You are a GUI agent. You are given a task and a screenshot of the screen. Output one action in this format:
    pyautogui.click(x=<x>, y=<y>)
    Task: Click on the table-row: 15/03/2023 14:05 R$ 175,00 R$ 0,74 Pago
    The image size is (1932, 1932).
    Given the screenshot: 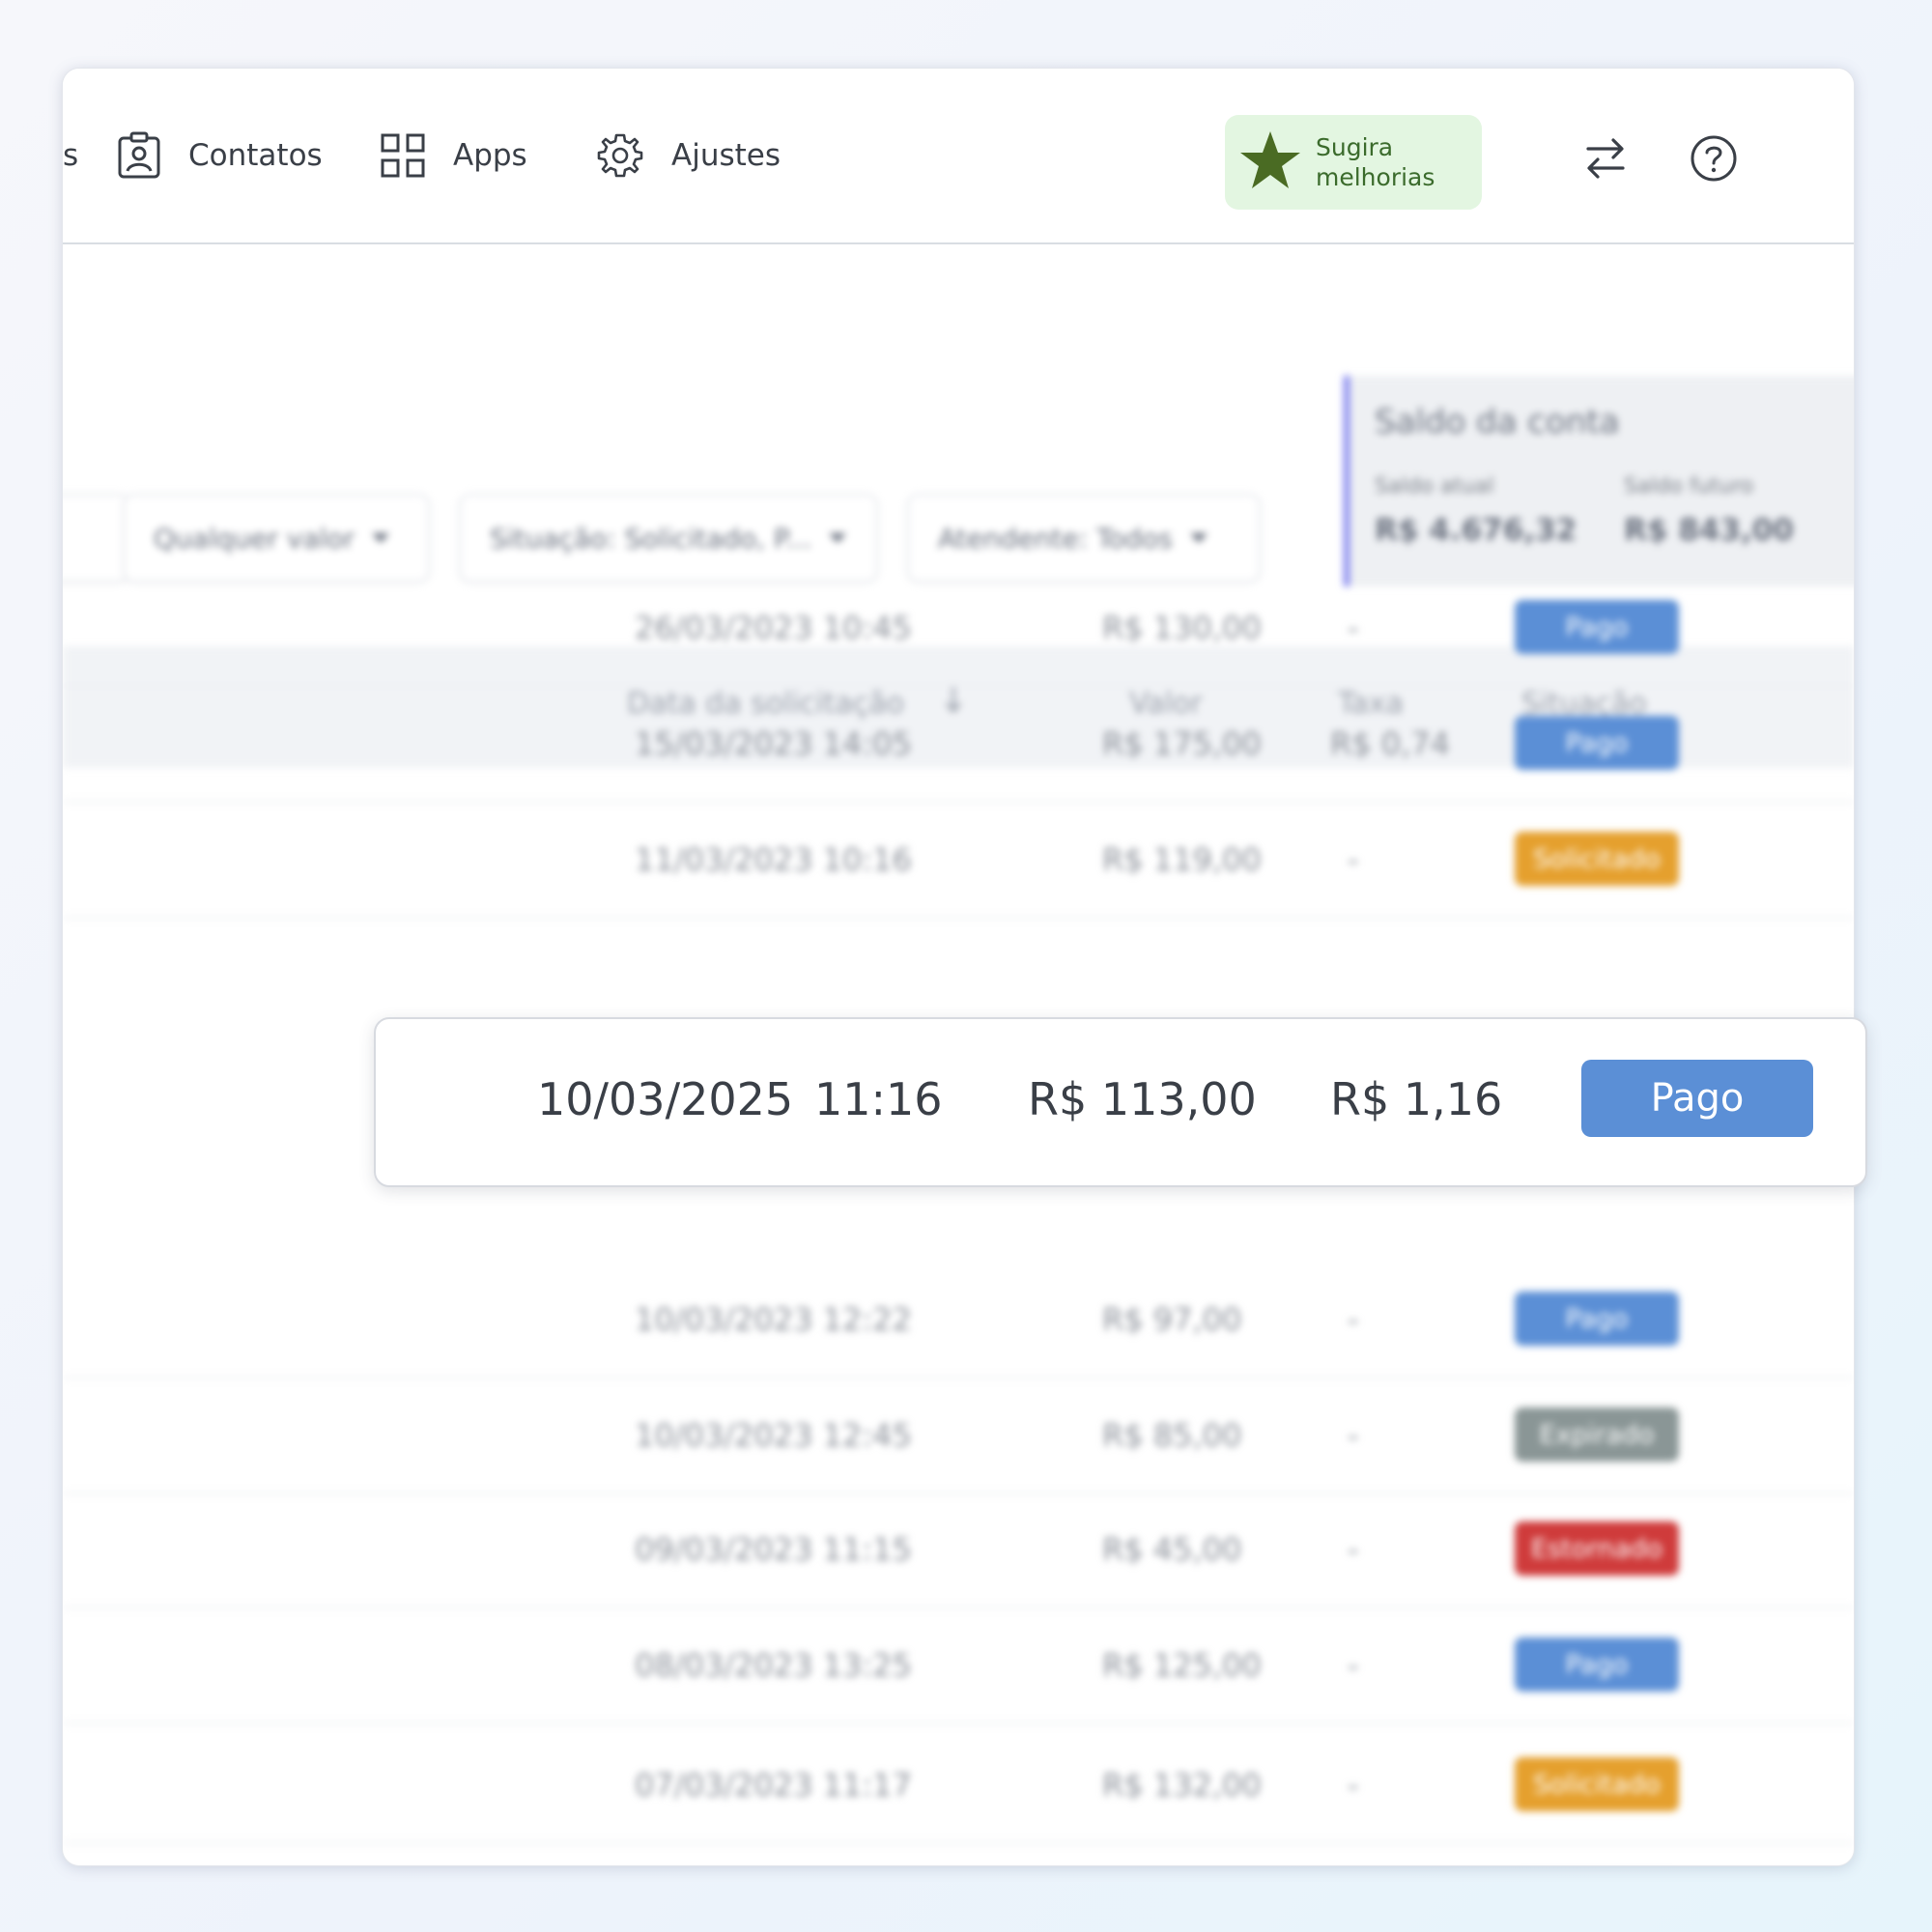 What is the action you would take?
    pyautogui.click(x=958, y=744)
    